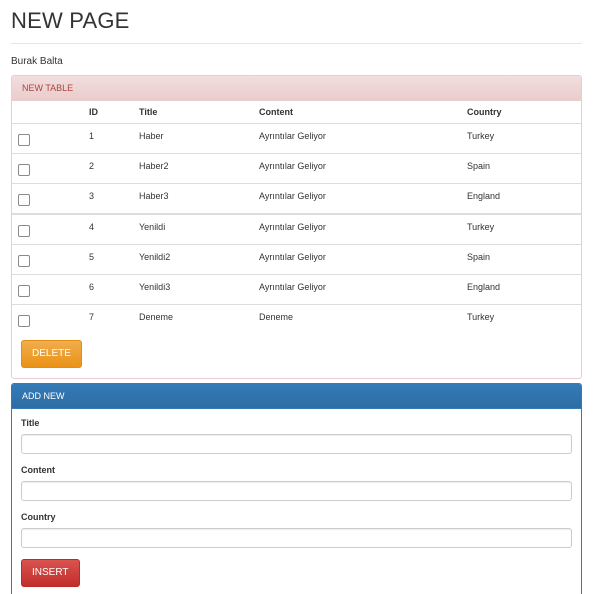  Describe the element at coordinates (296, 491) in the screenshot. I see `content-input` at that location.